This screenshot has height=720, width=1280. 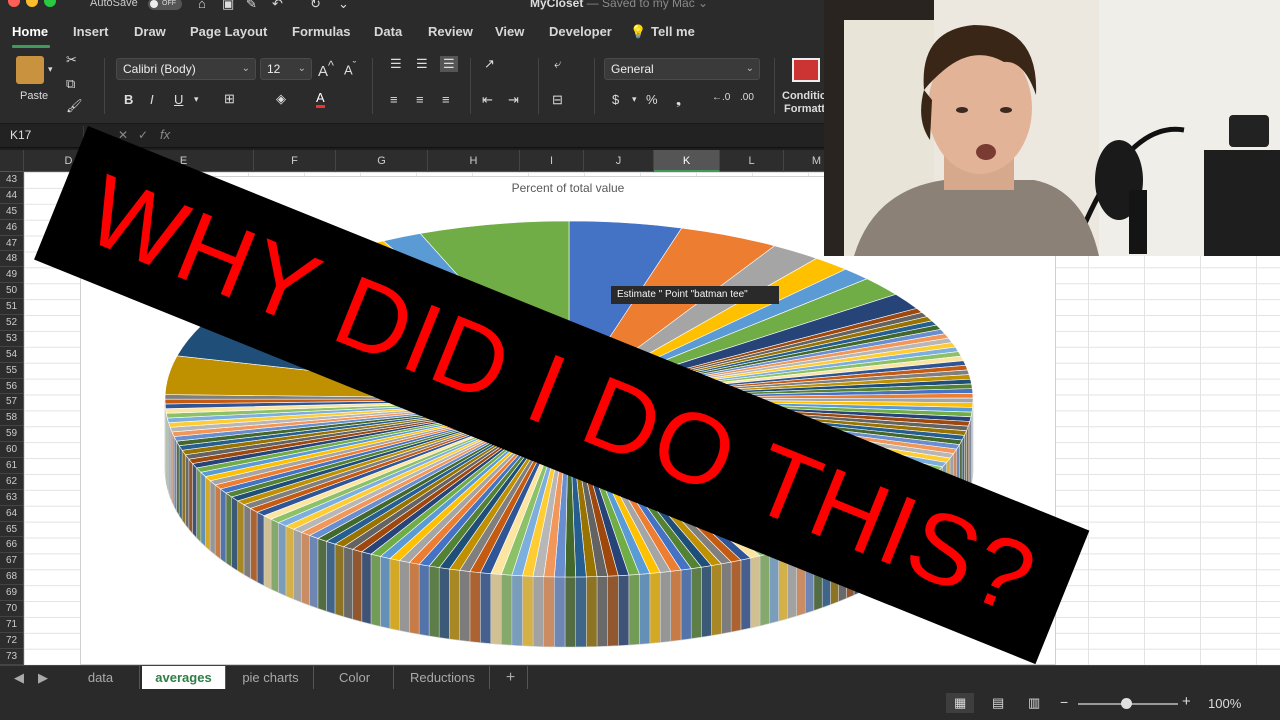 What do you see at coordinates (11, 259) in the screenshot?
I see `row-header: 48` at bounding box center [11, 259].